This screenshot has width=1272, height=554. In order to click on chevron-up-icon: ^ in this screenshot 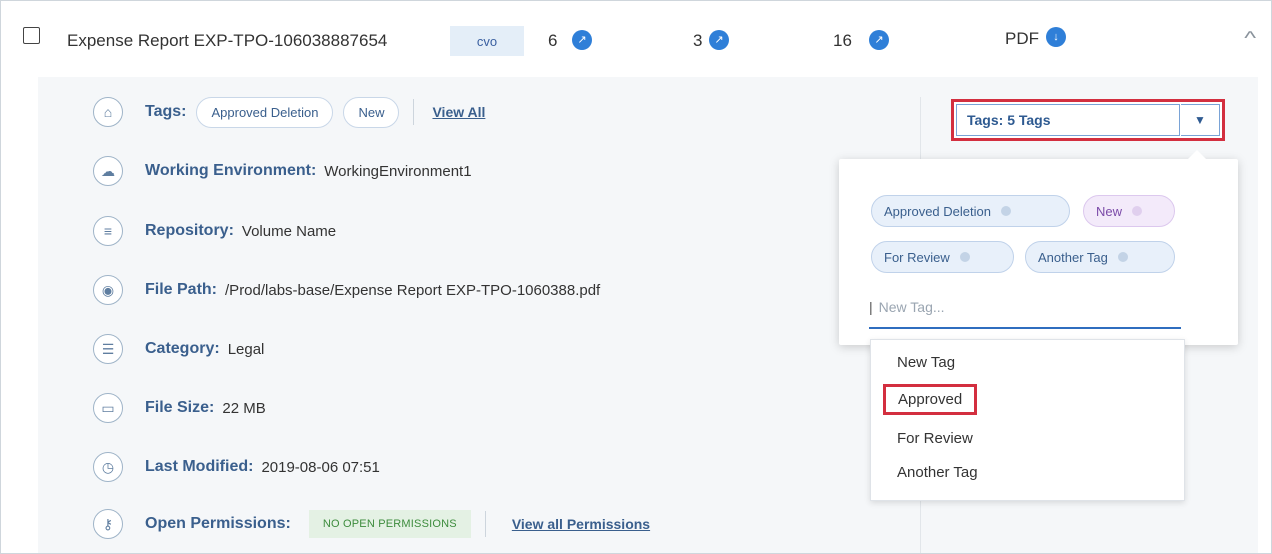, I will do `click(1250, 38)`.